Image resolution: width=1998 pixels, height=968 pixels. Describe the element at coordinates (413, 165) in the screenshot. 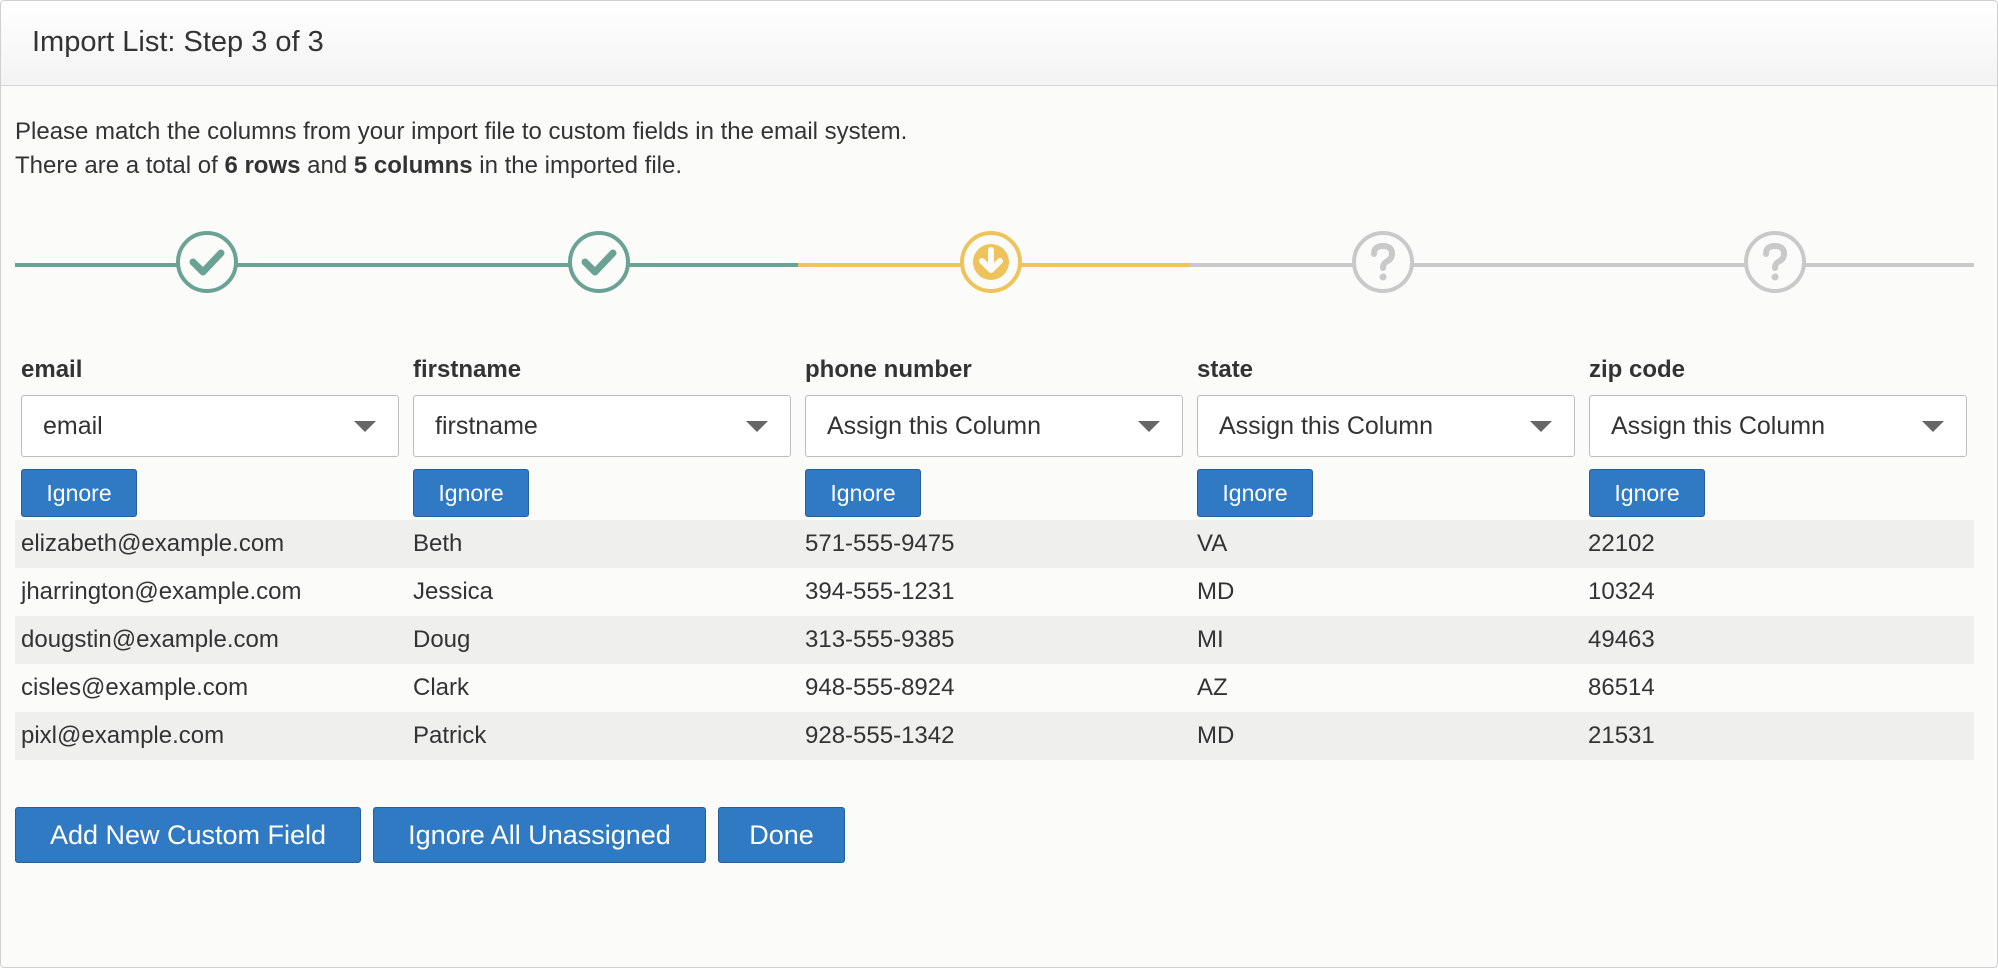

I see `columns-count: 5 columns` at that location.